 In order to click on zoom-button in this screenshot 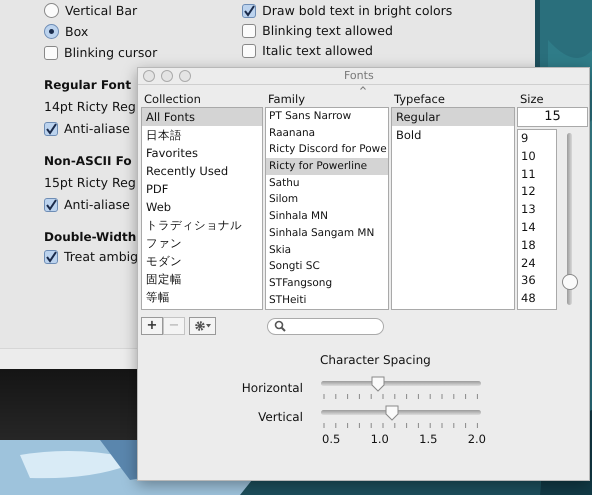, I will do `click(185, 76)`.